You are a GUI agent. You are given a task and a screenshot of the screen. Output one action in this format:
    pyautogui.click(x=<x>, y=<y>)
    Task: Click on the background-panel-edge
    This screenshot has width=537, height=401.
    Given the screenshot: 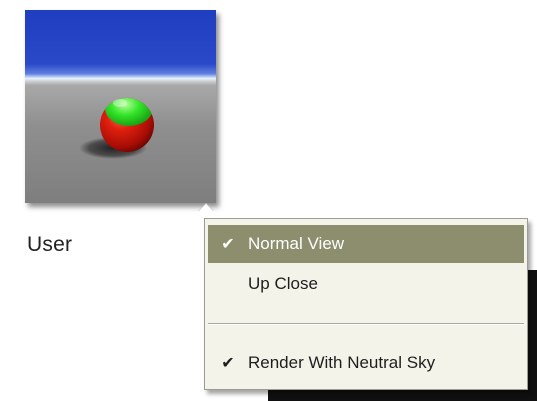 What is the action you would take?
    pyautogui.click(x=532, y=329)
    